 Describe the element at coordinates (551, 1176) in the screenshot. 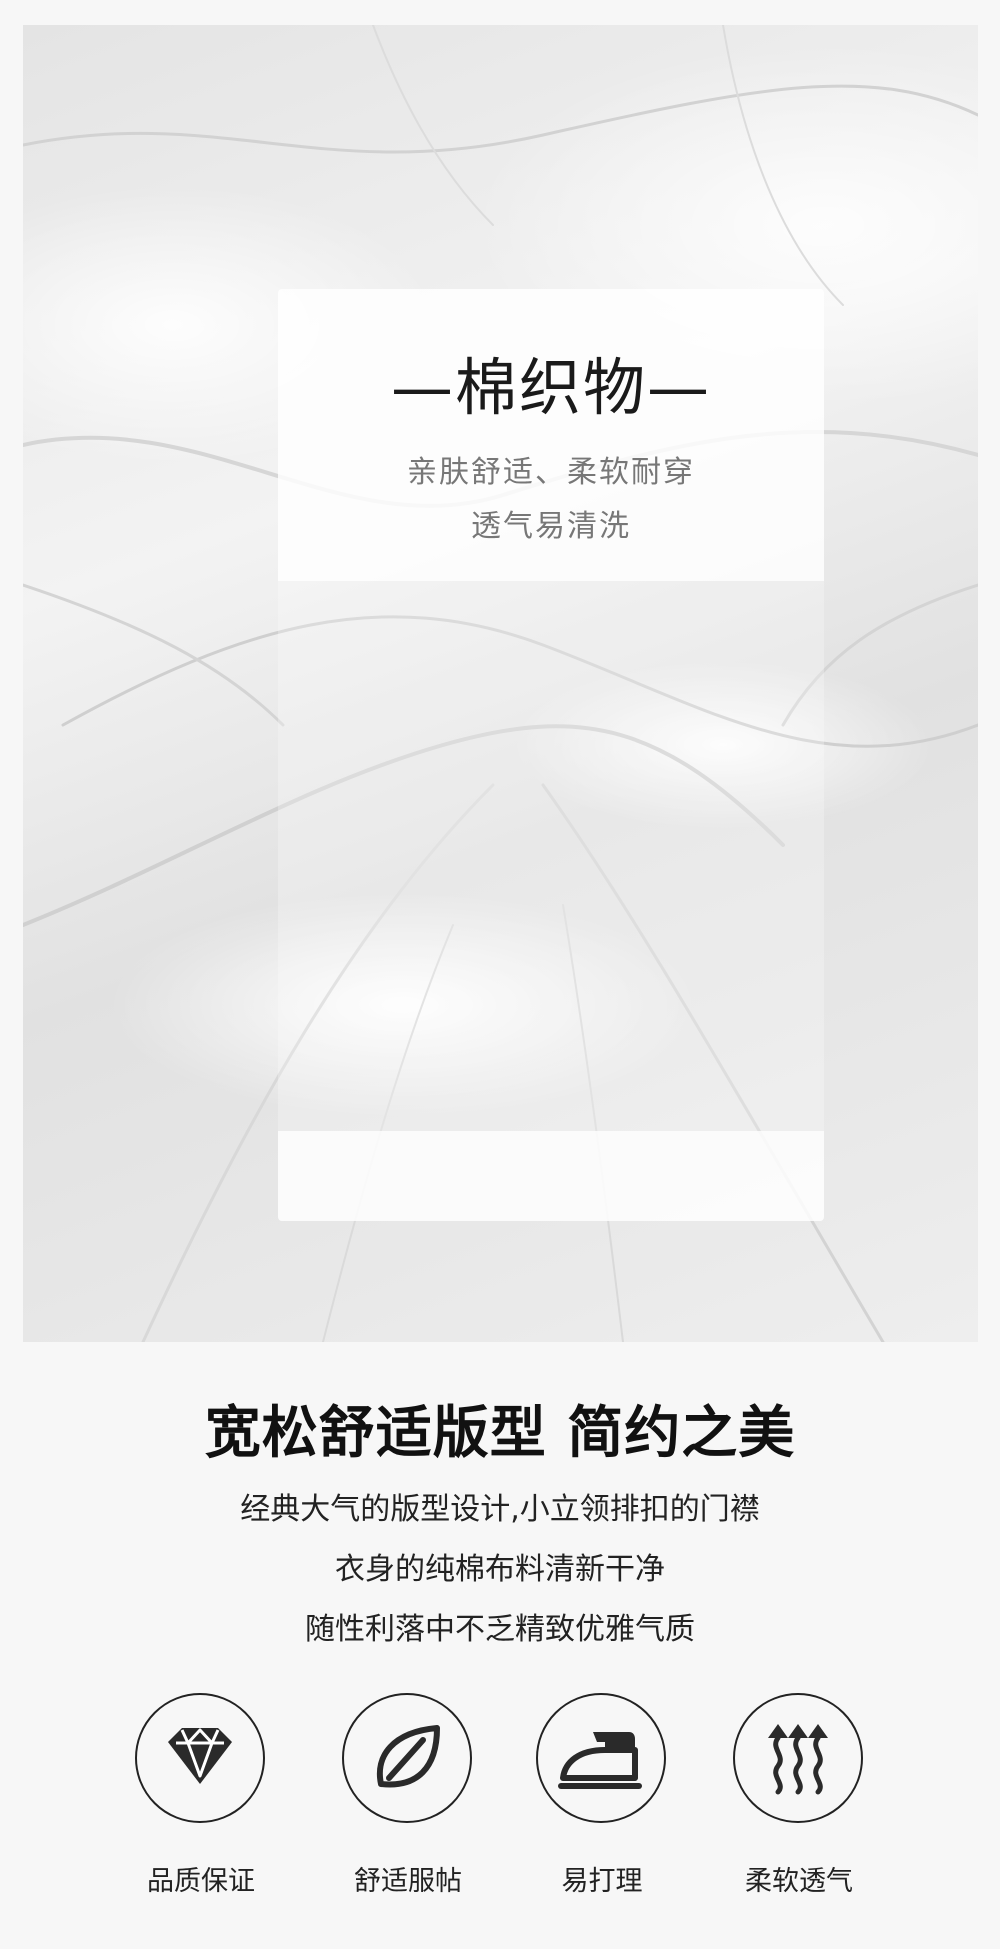

I see `hero-bottom-band` at that location.